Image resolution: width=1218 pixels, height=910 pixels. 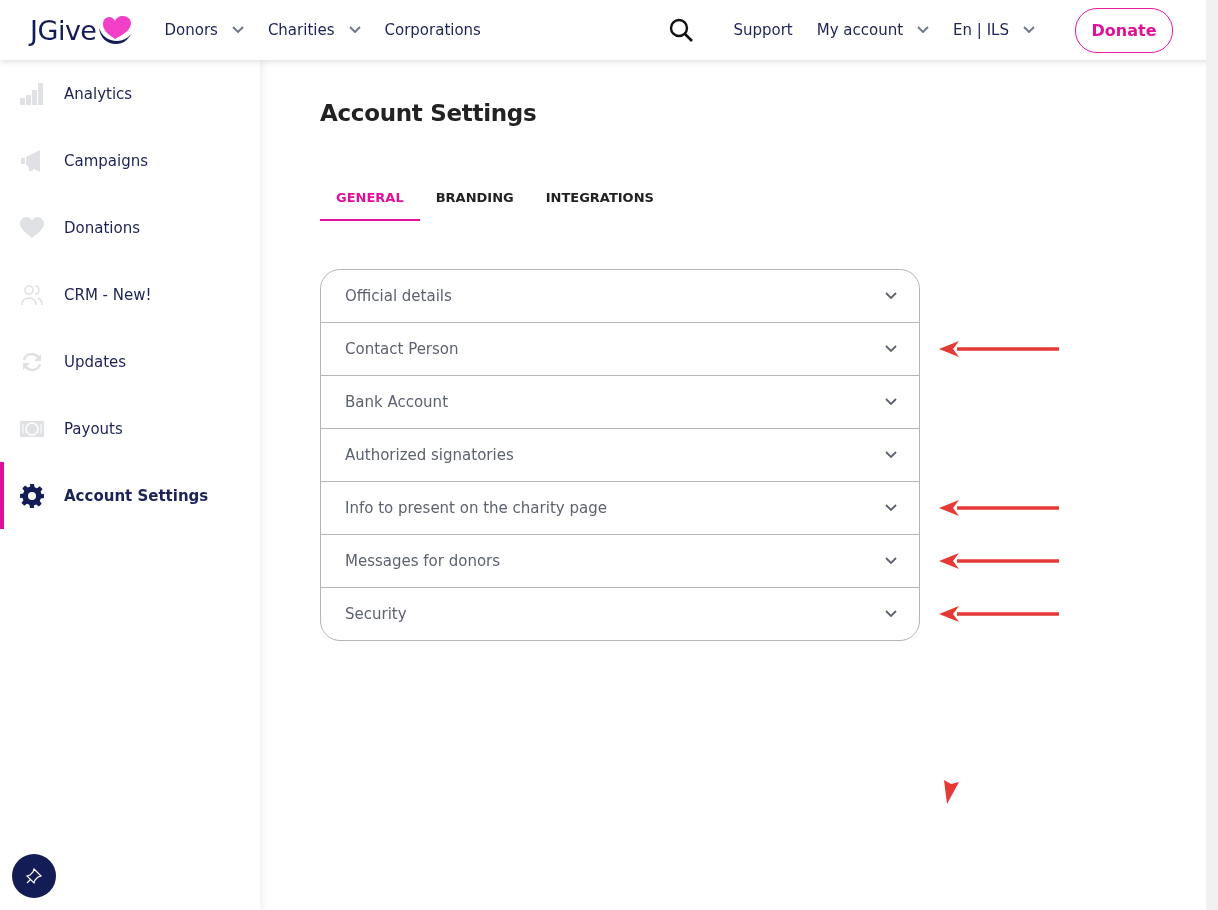 I want to click on settings-tab: INTEGRATIONS, so click(x=599, y=200).